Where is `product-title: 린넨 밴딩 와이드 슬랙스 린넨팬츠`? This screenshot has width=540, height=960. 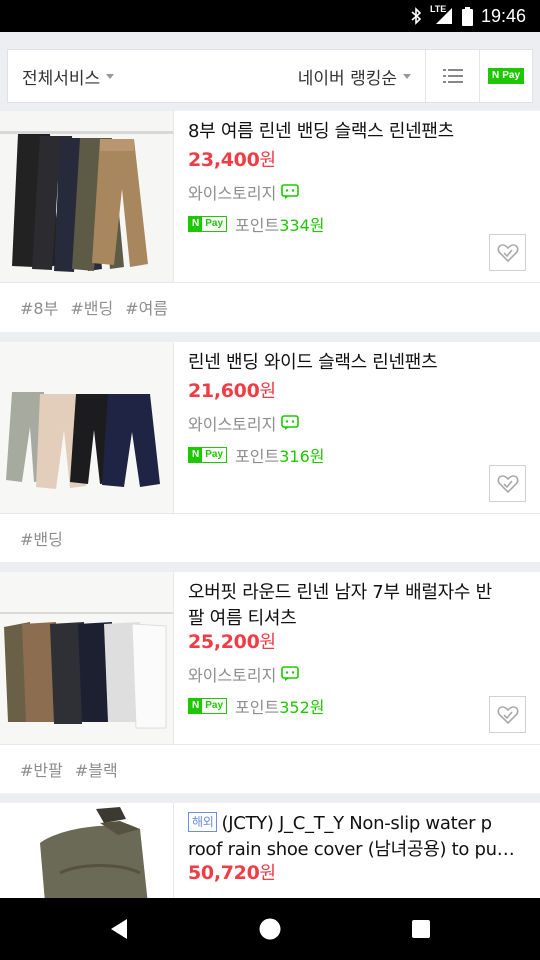
product-title: 린넨 밴딩 와이드 슬랙스 린넨팬츠 is located at coordinates (358, 363).